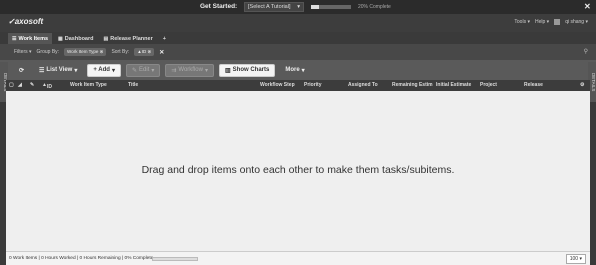 The width and height of the screenshot is (596, 265). Describe the element at coordinates (85, 52) in the screenshot. I see `group-by-chip: Work Item Type ⊗` at that location.